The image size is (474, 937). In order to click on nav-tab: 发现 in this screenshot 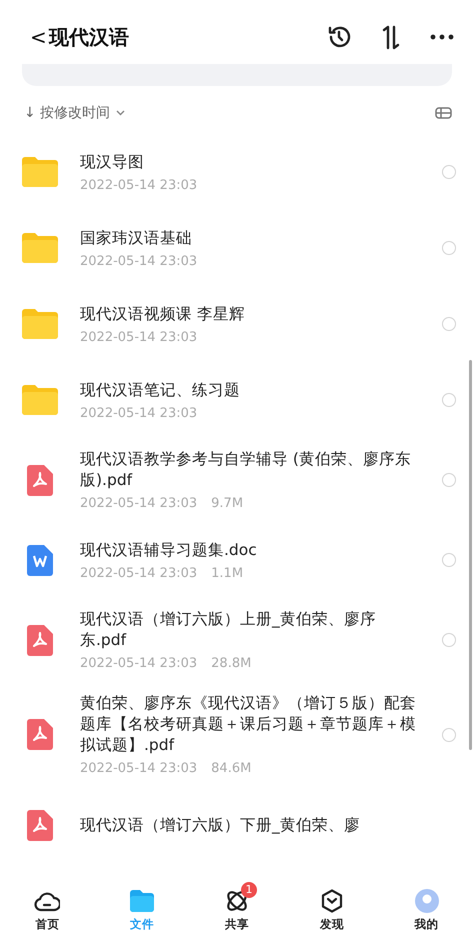, I will do `click(332, 908)`.